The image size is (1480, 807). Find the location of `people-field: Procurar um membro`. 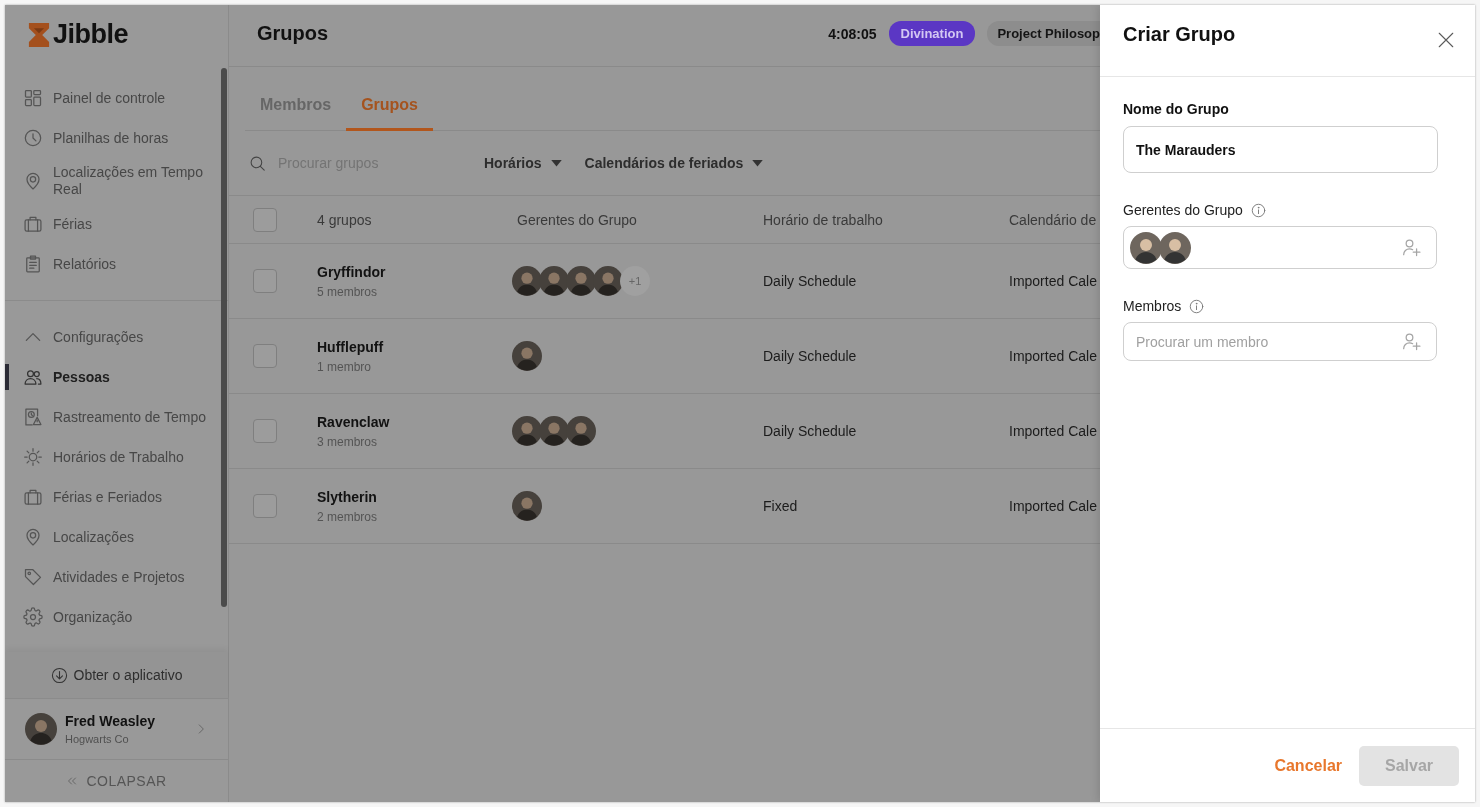

people-field: Procurar um membro is located at coordinates (1280, 341).